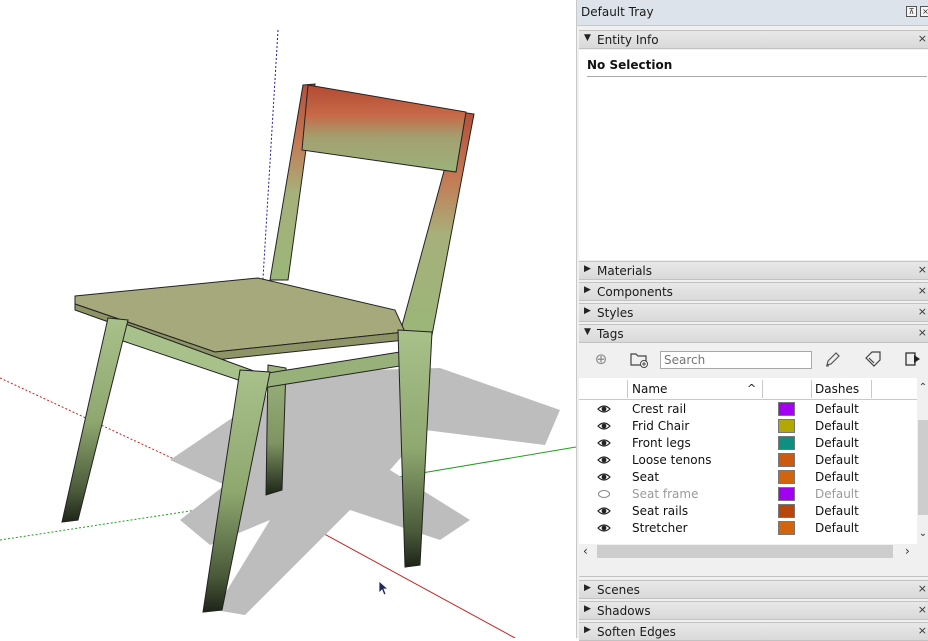 This screenshot has width=928, height=641. What do you see at coordinates (907, 551) in the screenshot?
I see `scroll-right-icon: ›` at bounding box center [907, 551].